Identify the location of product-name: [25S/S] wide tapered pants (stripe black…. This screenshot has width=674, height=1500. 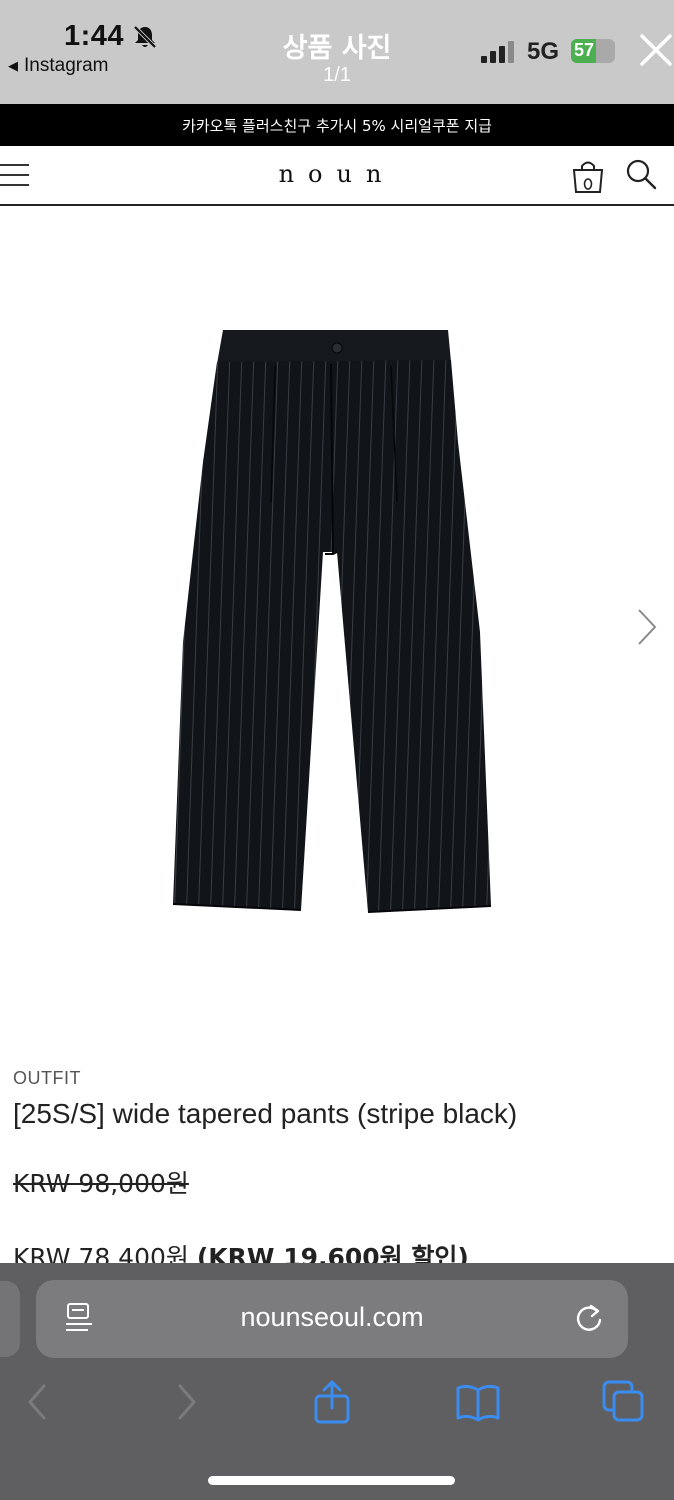
(265, 1113).